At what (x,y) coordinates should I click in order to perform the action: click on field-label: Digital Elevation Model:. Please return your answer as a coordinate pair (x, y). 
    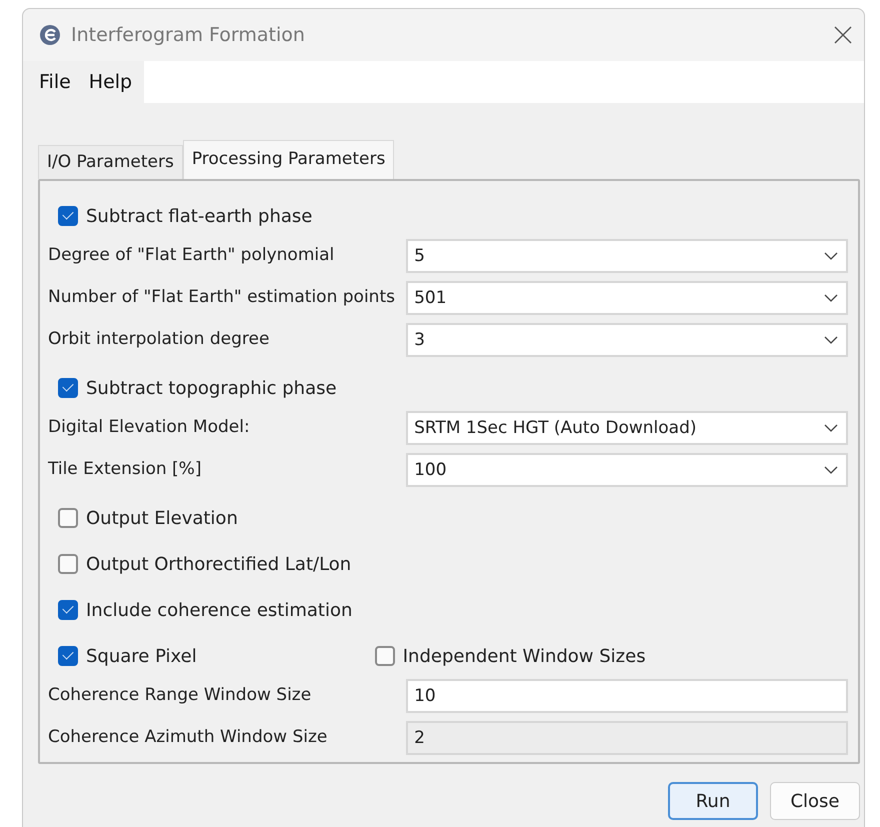
    Looking at the image, I should click on (149, 426).